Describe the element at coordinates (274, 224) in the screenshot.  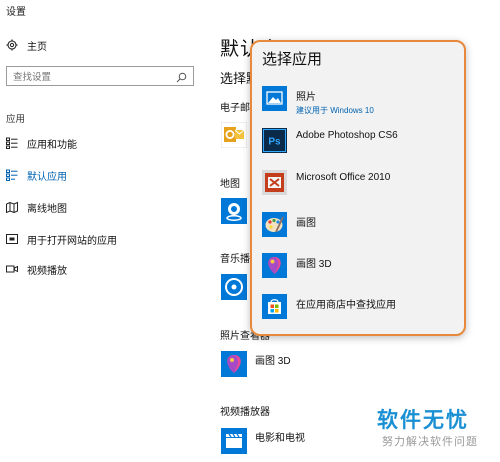
I see `paint-icon` at that location.